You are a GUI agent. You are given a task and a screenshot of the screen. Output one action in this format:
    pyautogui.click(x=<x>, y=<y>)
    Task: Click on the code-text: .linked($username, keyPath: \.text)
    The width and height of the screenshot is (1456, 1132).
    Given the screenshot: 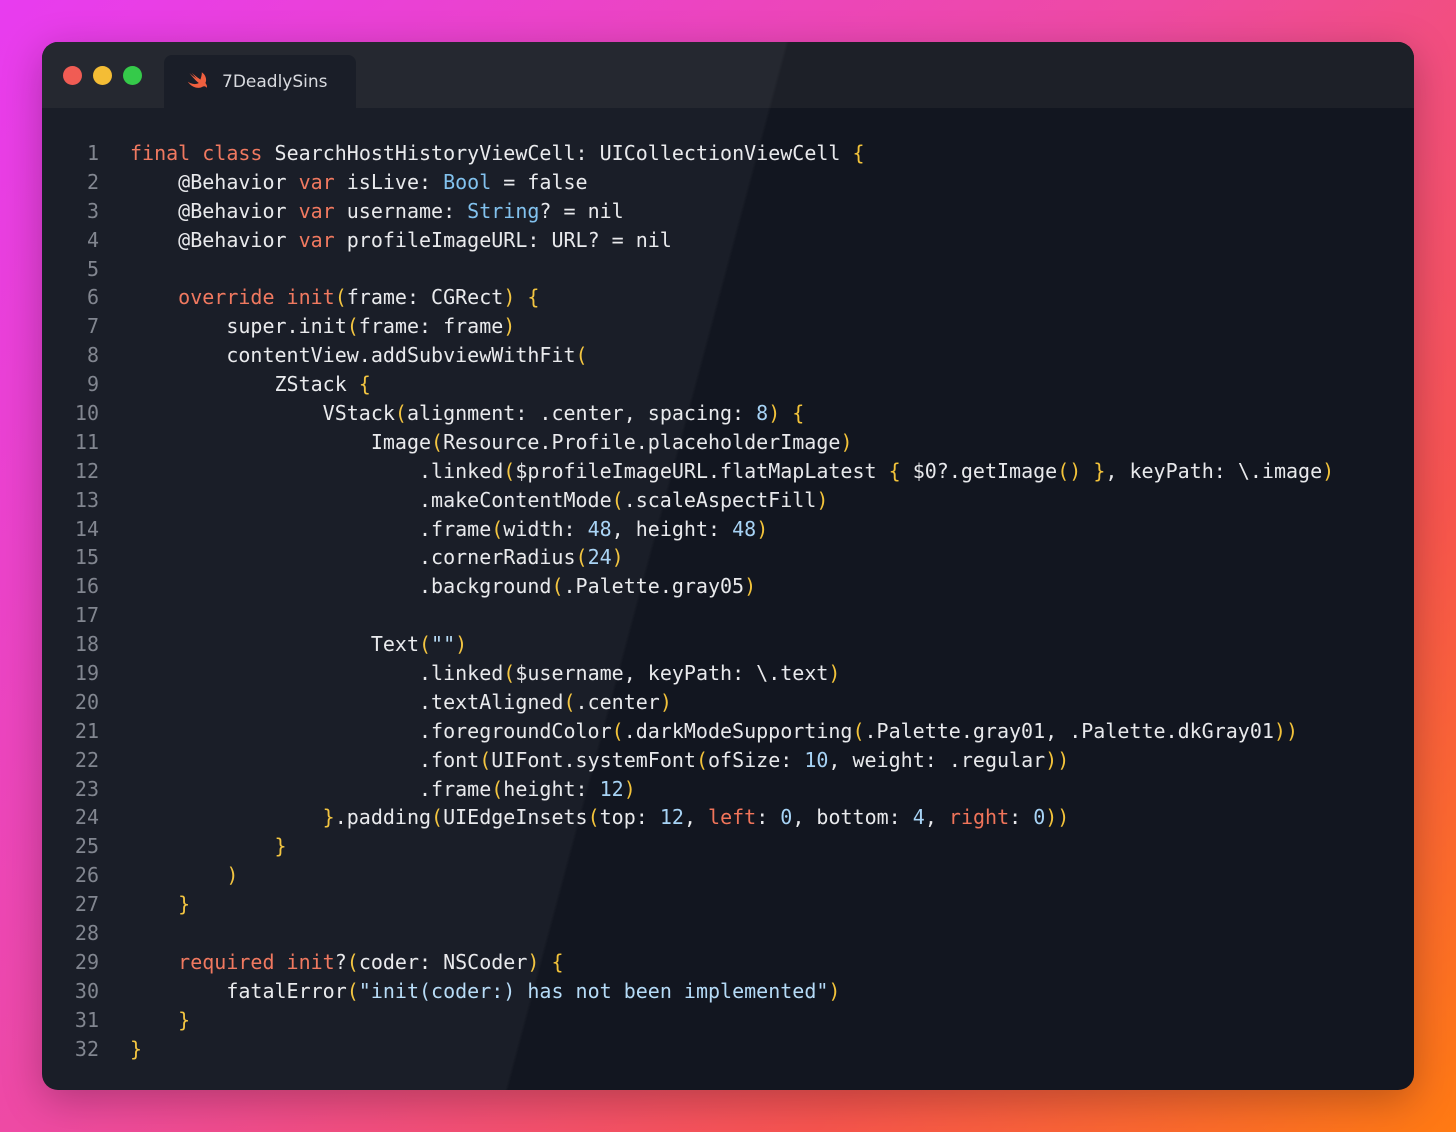 What is the action you would take?
    pyautogui.click(x=485, y=673)
    